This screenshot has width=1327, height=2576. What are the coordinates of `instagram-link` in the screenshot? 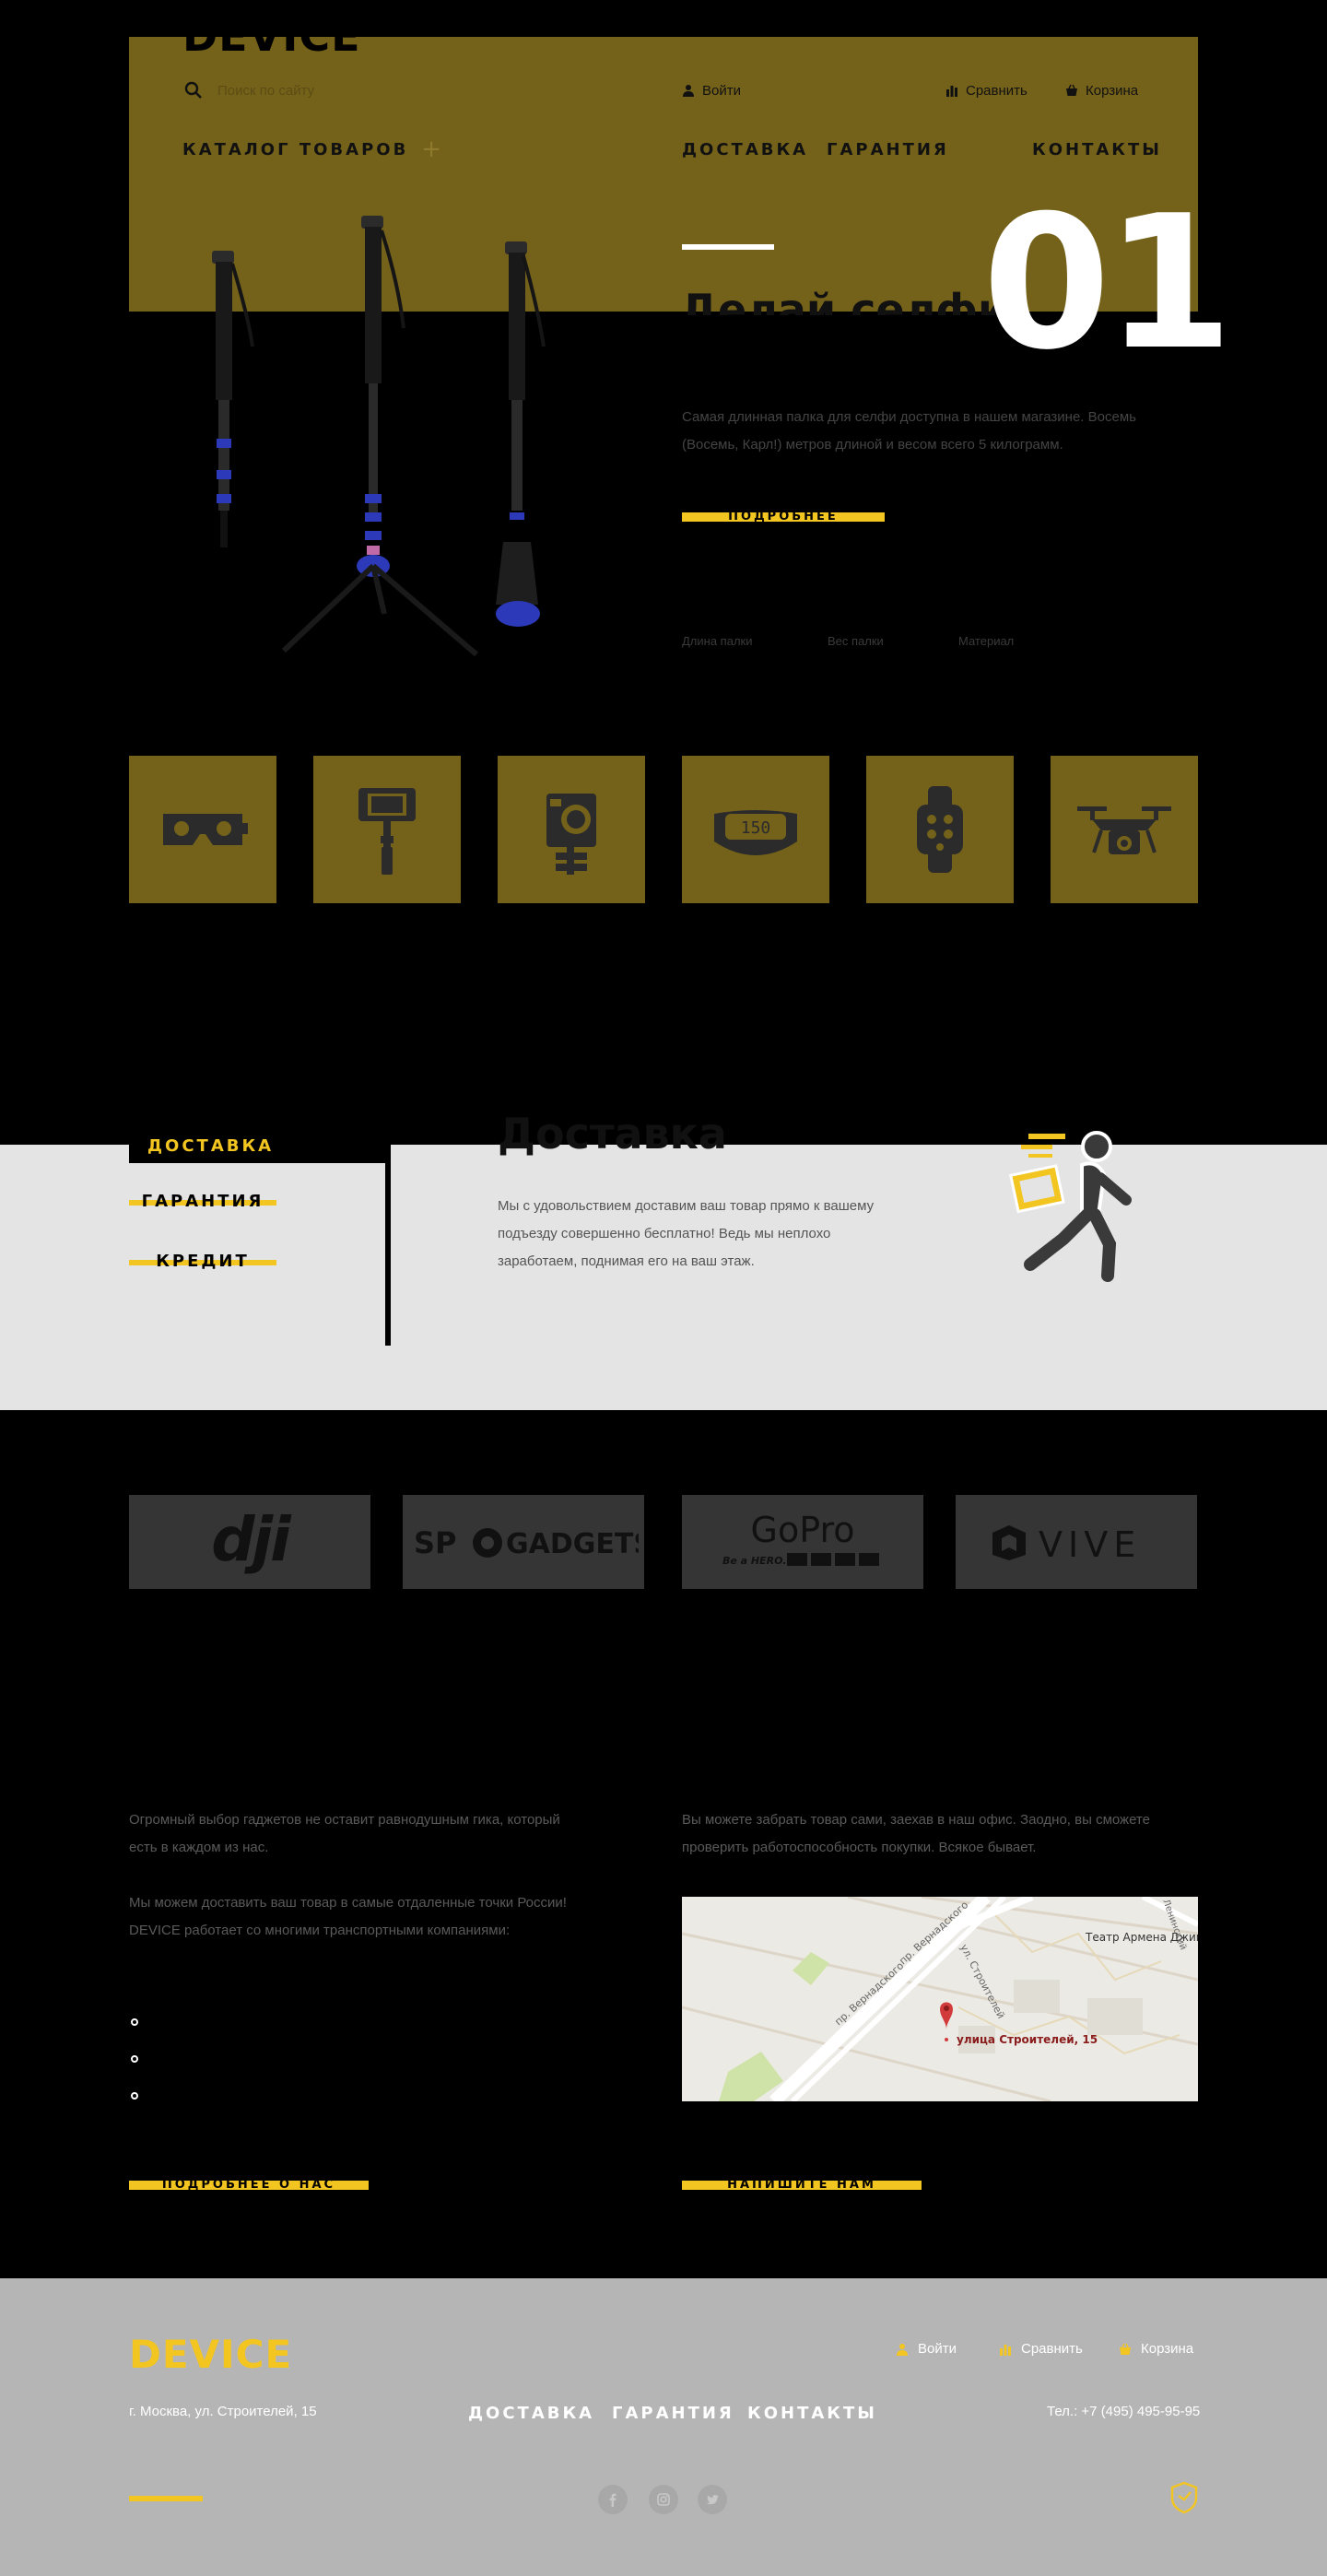 It's located at (663, 2500).